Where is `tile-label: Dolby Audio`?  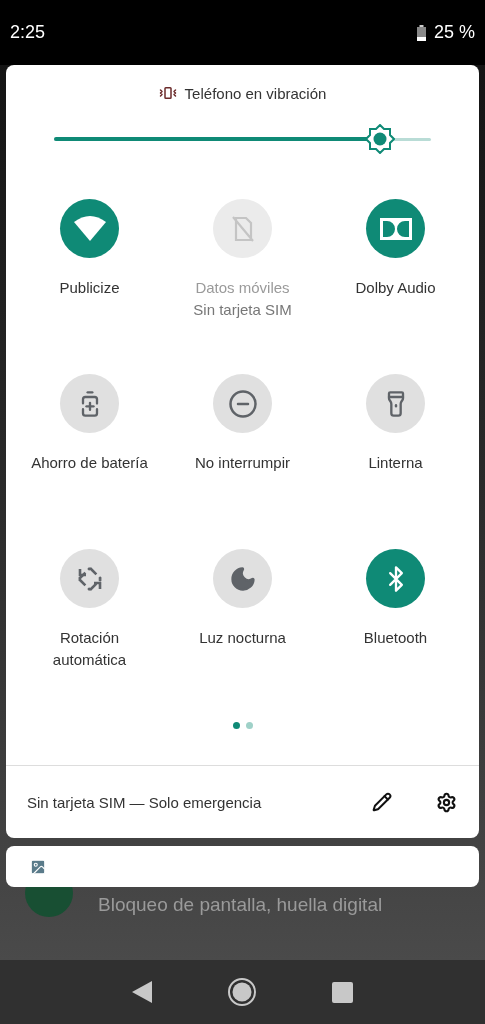 tile-label: Dolby Audio is located at coordinates (395, 288).